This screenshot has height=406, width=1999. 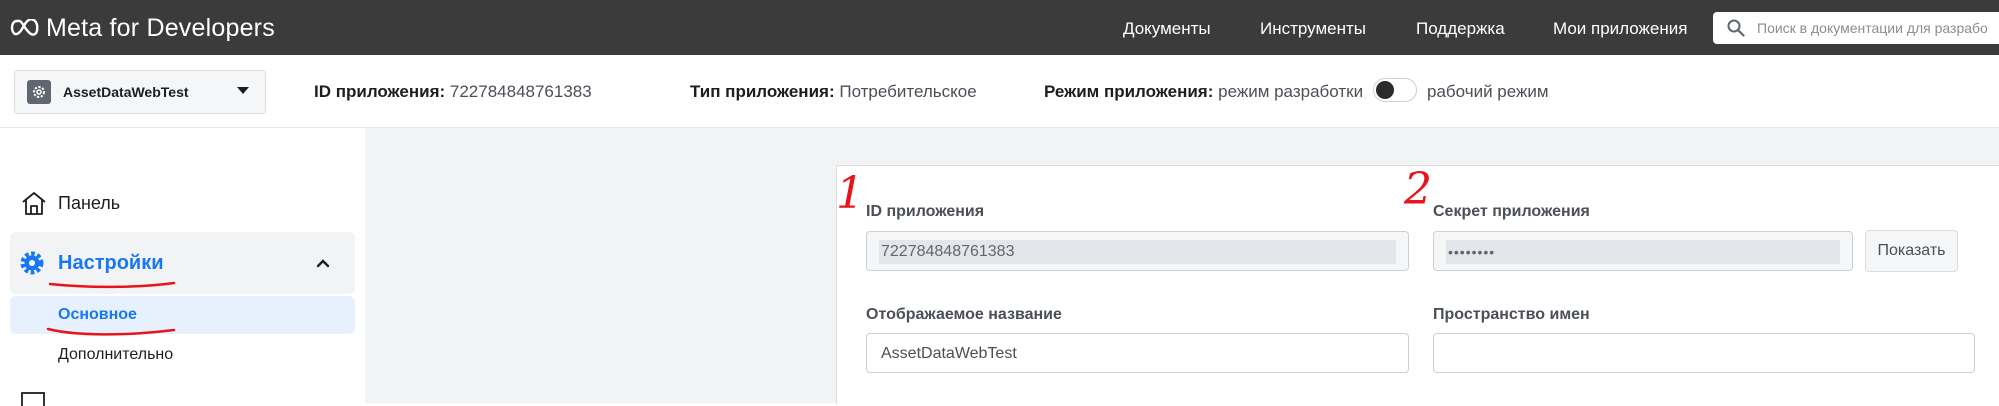 What do you see at coordinates (1511, 211) in the screenshot?
I see `app-secret-field-label: Секрет приложения` at bounding box center [1511, 211].